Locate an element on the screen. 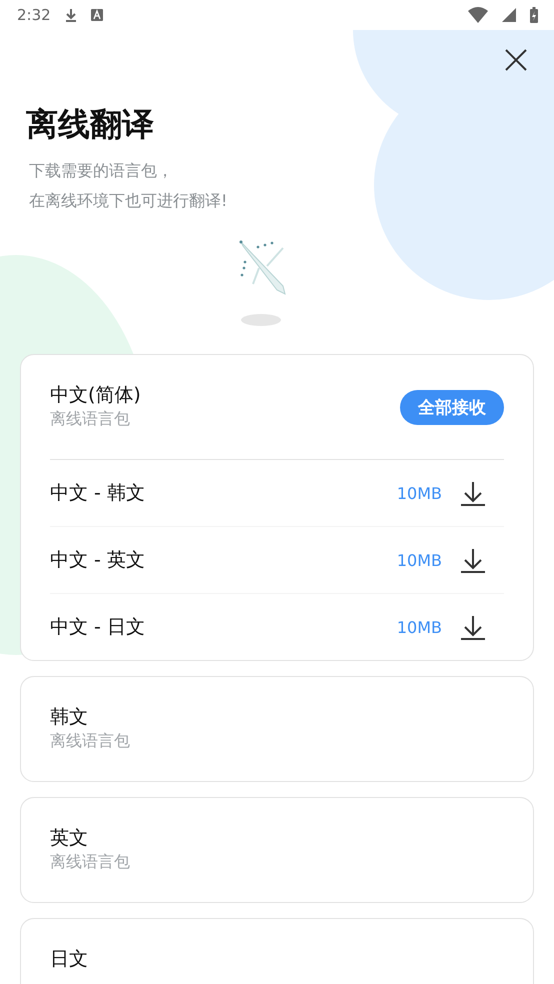  close-button is located at coordinates (516, 60).